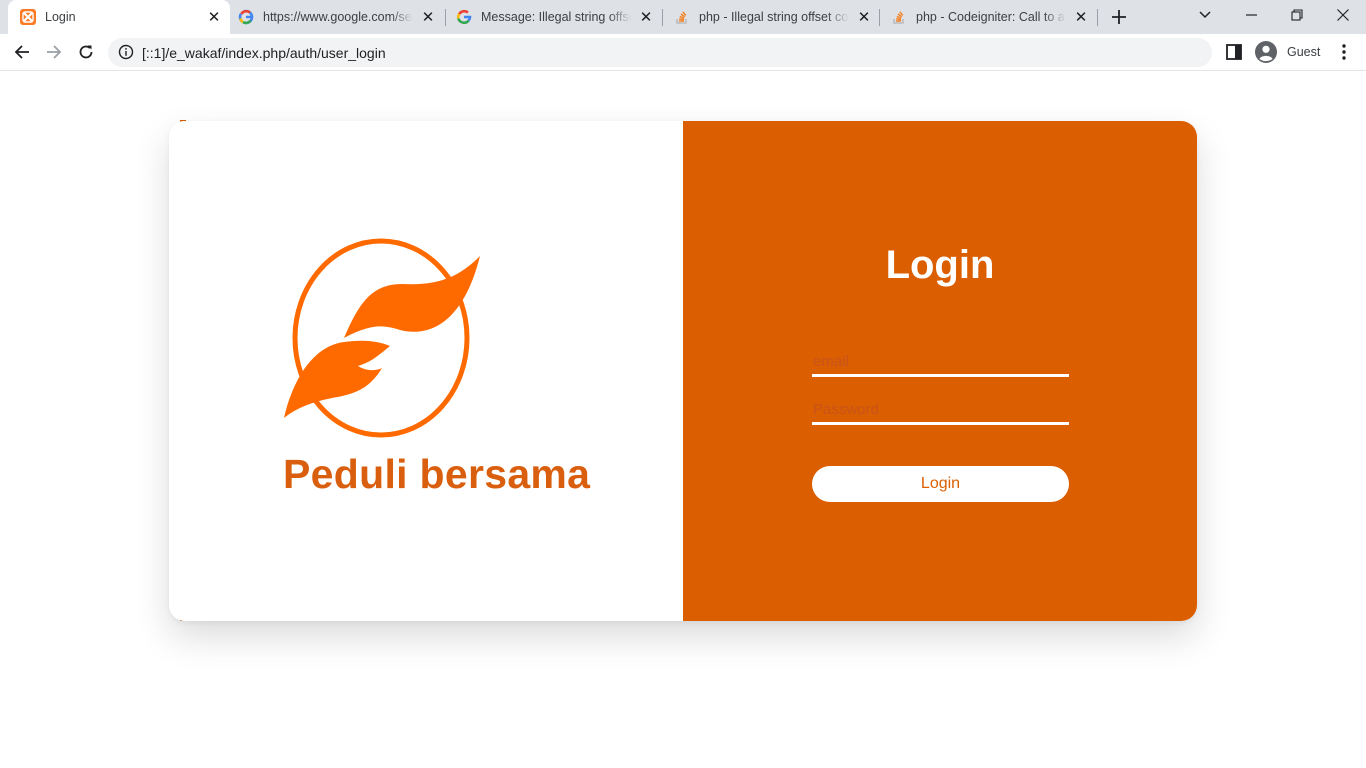 The image size is (1366, 768). I want to click on tab-separator, so click(1097, 17).